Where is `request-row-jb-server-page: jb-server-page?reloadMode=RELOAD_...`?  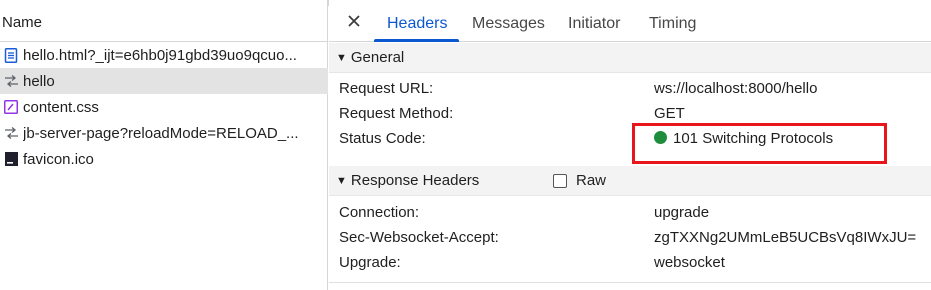
request-row-jb-server-page: jb-server-page?reloadMode=RELOAD_... is located at coordinates (164, 133).